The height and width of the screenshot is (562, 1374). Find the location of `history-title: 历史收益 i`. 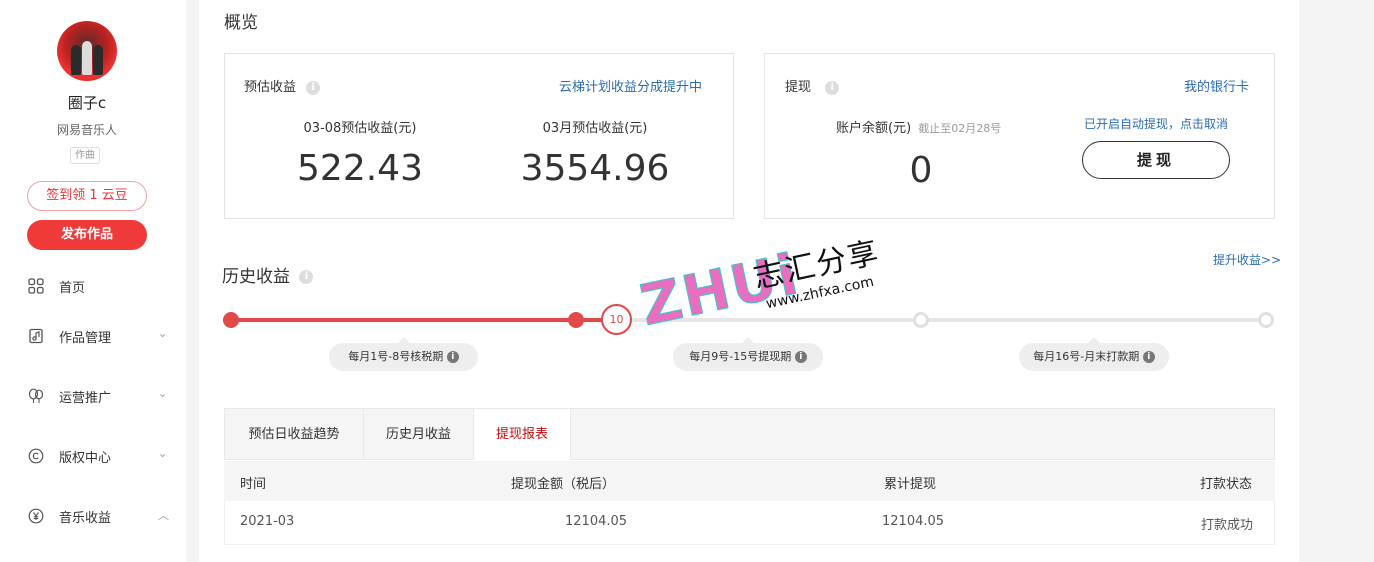

history-title: 历史收益 i is located at coordinates (268, 274).